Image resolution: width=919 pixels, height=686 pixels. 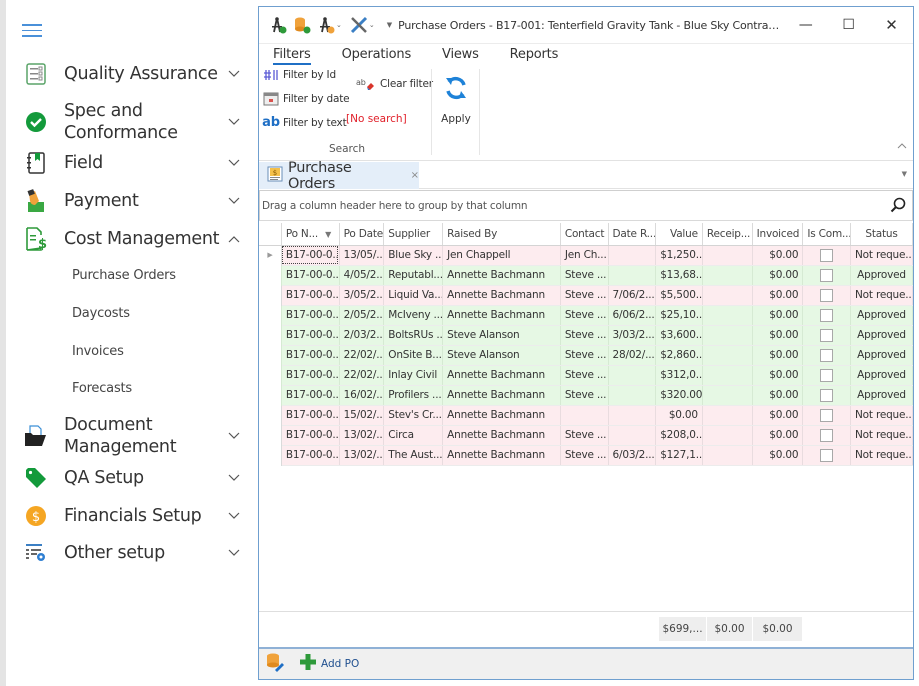 What do you see at coordinates (359, 25) in the screenshot?
I see `tools-icon` at bounding box center [359, 25].